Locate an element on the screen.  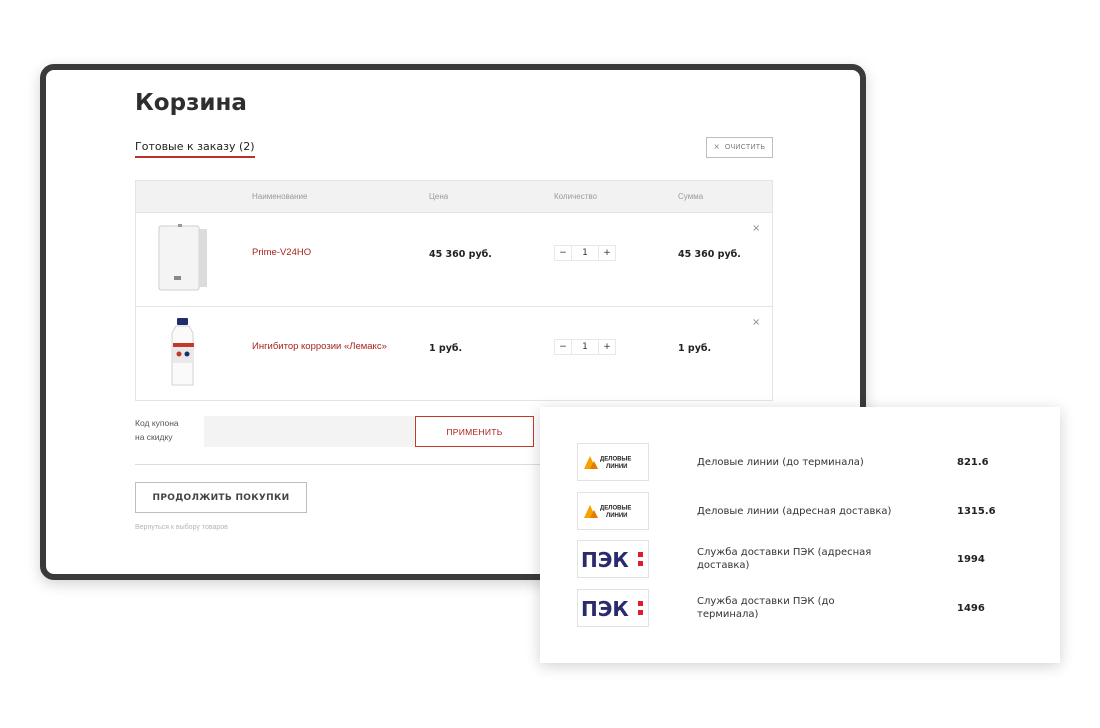
column-quantity-header: Количество is located at coordinates (575, 196).